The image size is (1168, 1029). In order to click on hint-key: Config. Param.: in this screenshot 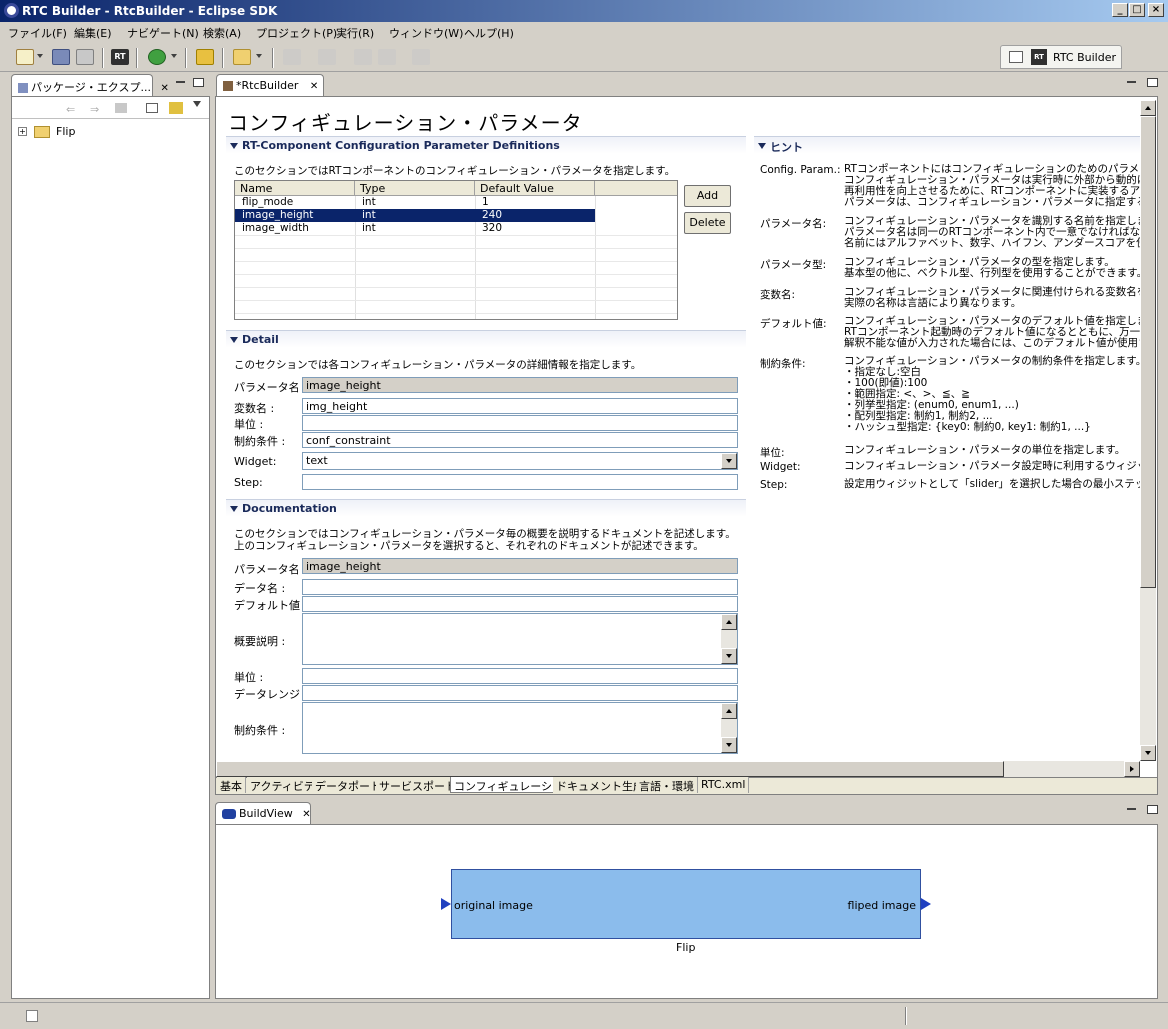, I will do `click(800, 170)`.